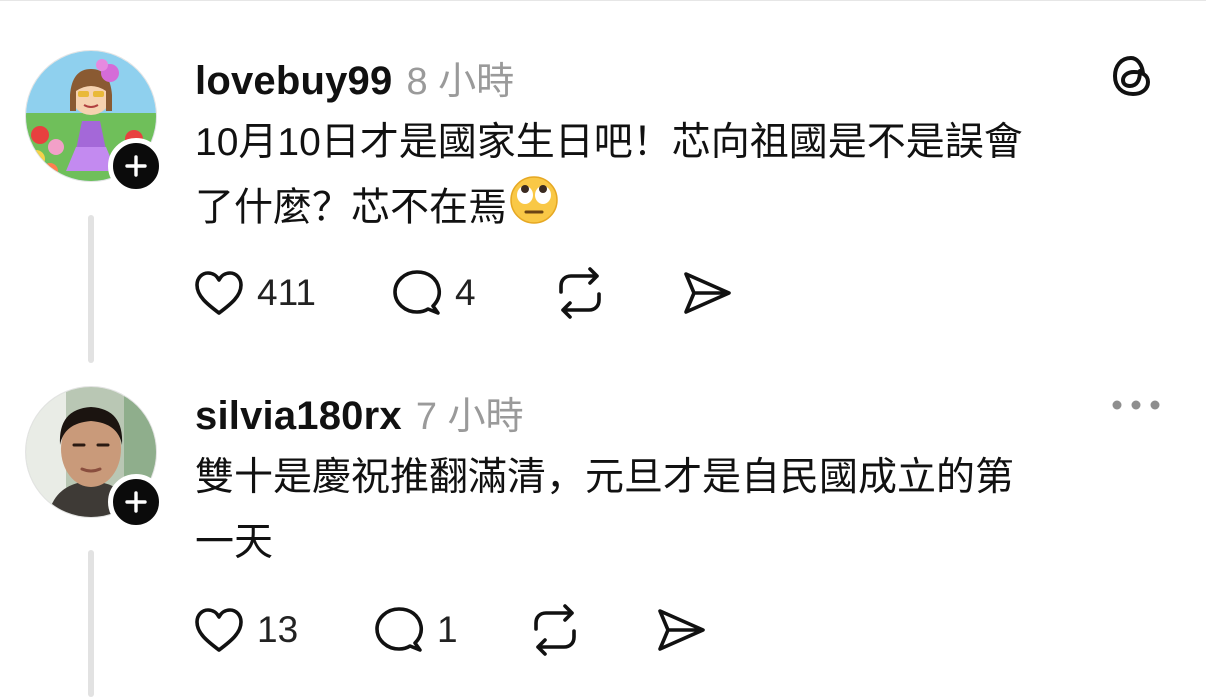  Describe the element at coordinates (447, 629) in the screenshot. I see `reply-count: 1` at that location.